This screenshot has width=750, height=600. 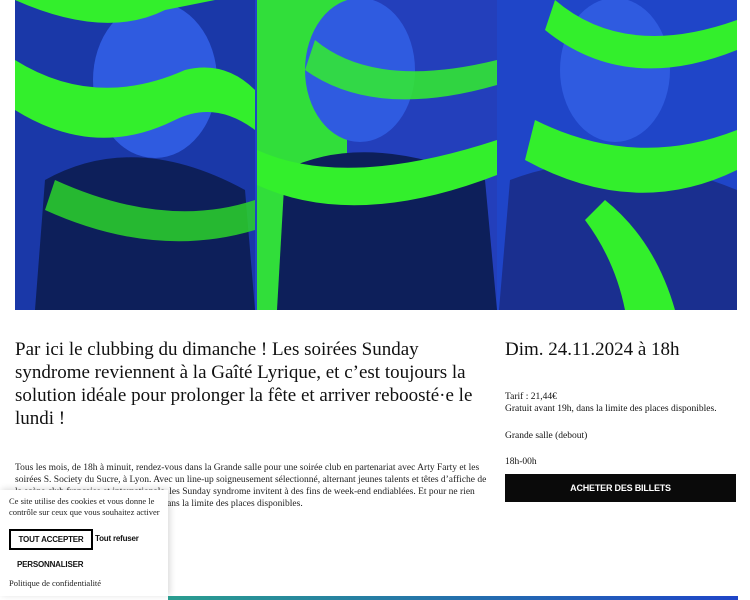 What do you see at coordinates (521, 462) in the screenshot?
I see `event-hours: 18h-00h` at bounding box center [521, 462].